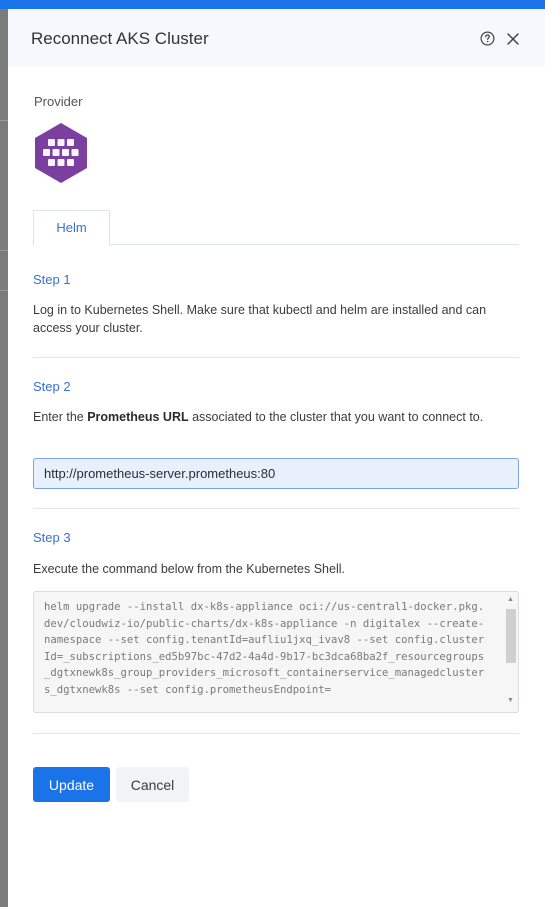 The image size is (545, 907). What do you see at coordinates (272, 4) in the screenshot?
I see `top-accent-bar` at bounding box center [272, 4].